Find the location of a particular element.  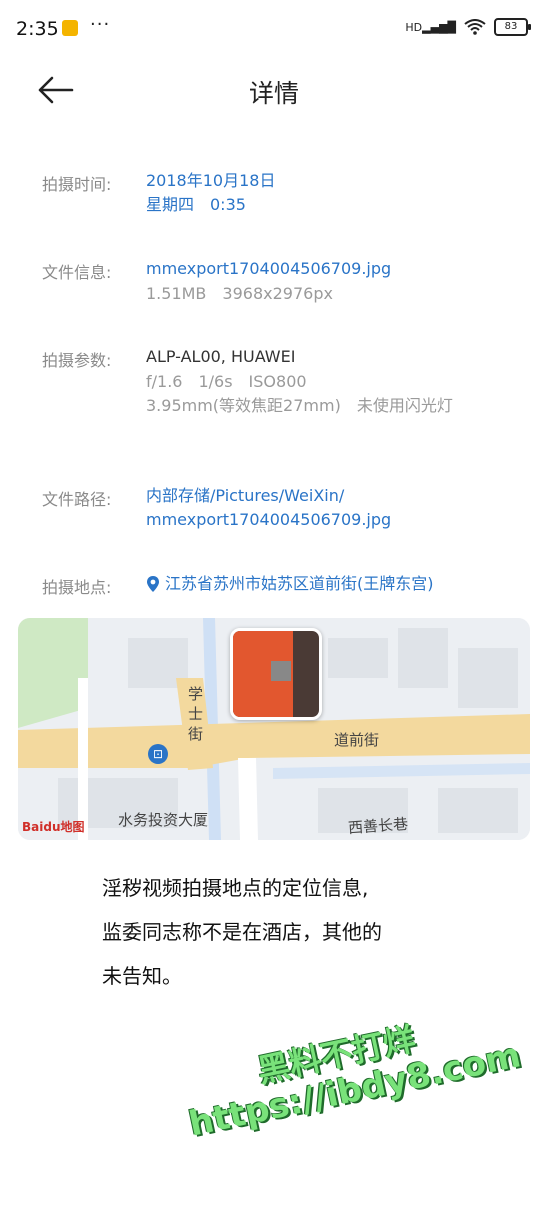

label-shoot-time: 拍摄时间: is located at coordinates (77, 184).